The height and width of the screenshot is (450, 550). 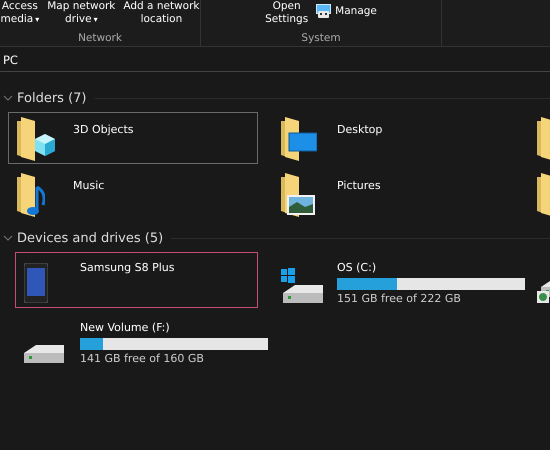 What do you see at coordinates (100, 38) in the screenshot?
I see `group-label: Network` at bounding box center [100, 38].